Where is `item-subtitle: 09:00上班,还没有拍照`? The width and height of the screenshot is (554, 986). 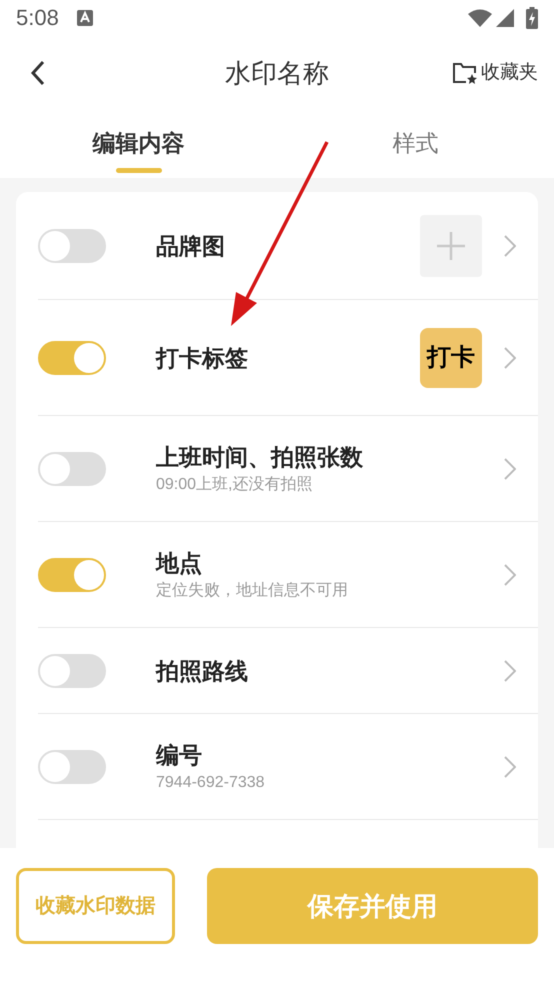 item-subtitle: 09:00上班,还没有拍照 is located at coordinates (235, 484).